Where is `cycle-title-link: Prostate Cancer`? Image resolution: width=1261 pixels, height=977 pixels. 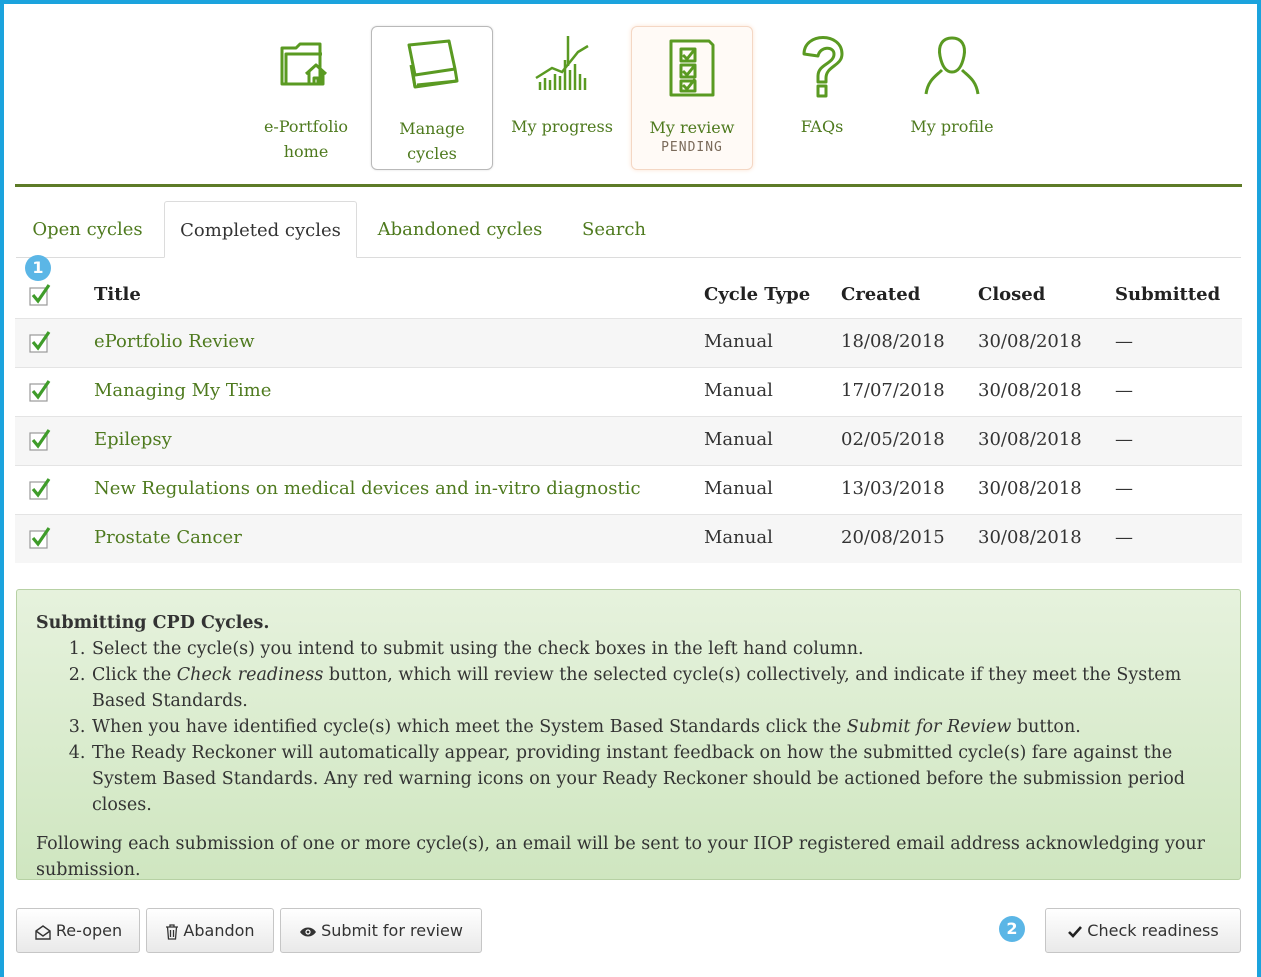
cycle-title-link: Prostate Cancer is located at coordinates (168, 538).